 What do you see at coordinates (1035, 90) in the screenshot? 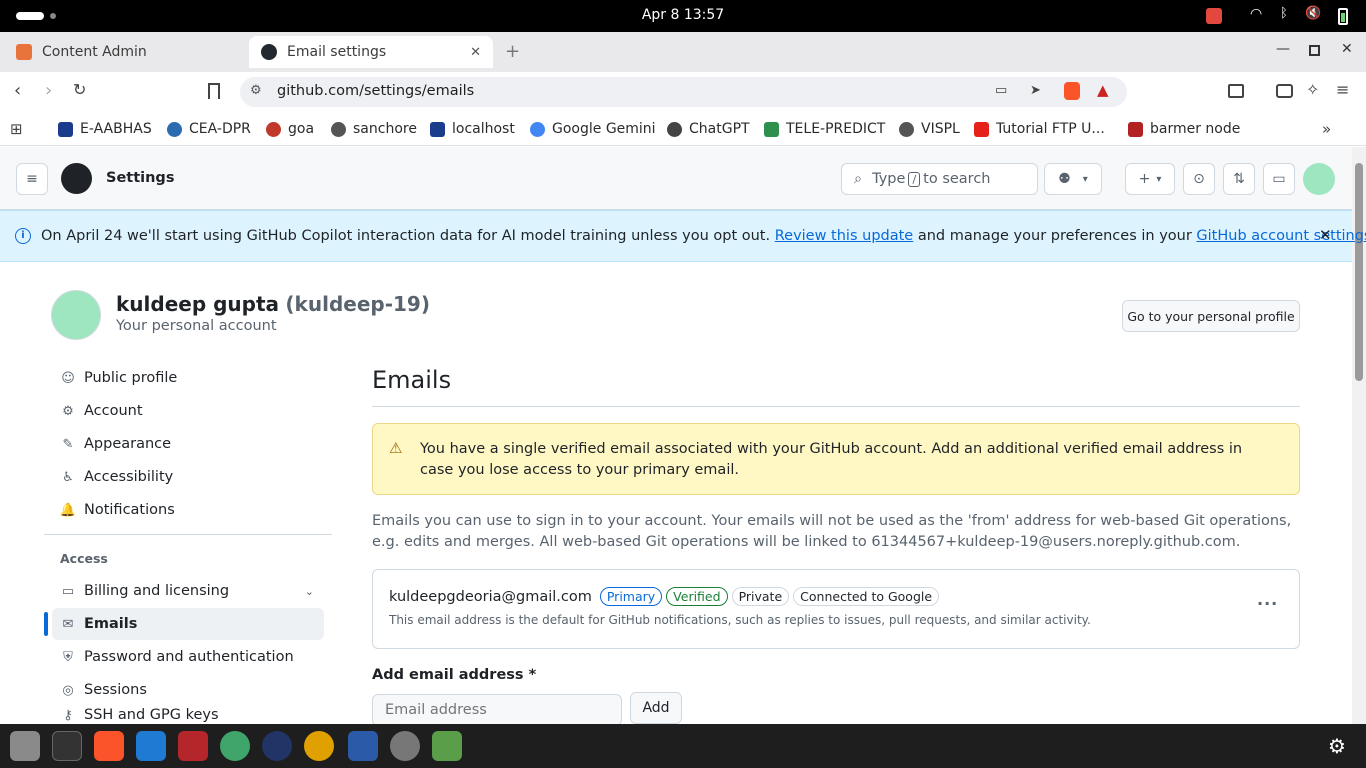
I see `share-icon: ➤` at bounding box center [1035, 90].